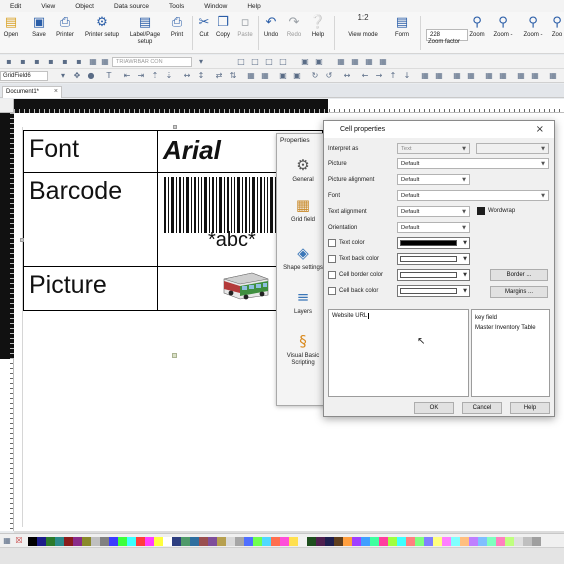 Image resolution: width=564 pixels, height=564 pixels. I want to click on cell-text-input: Website URL, so click(398, 353).